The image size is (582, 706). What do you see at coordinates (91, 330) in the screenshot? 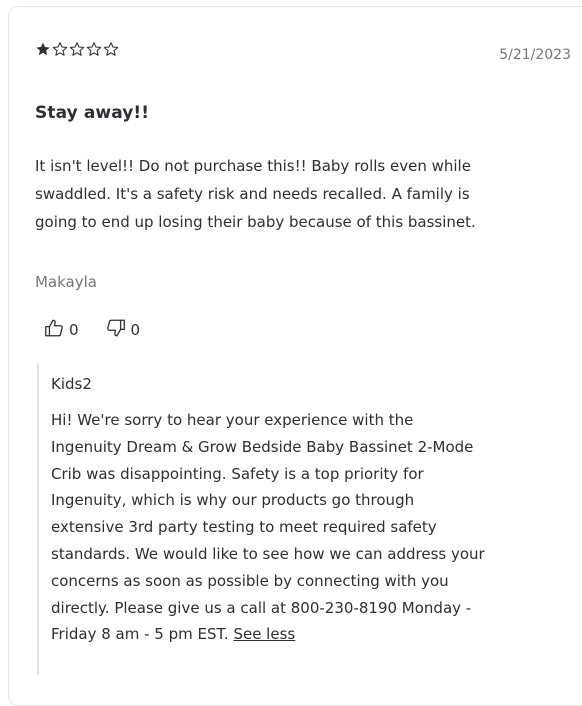
I see `vote-buttons: 0 0` at bounding box center [91, 330].